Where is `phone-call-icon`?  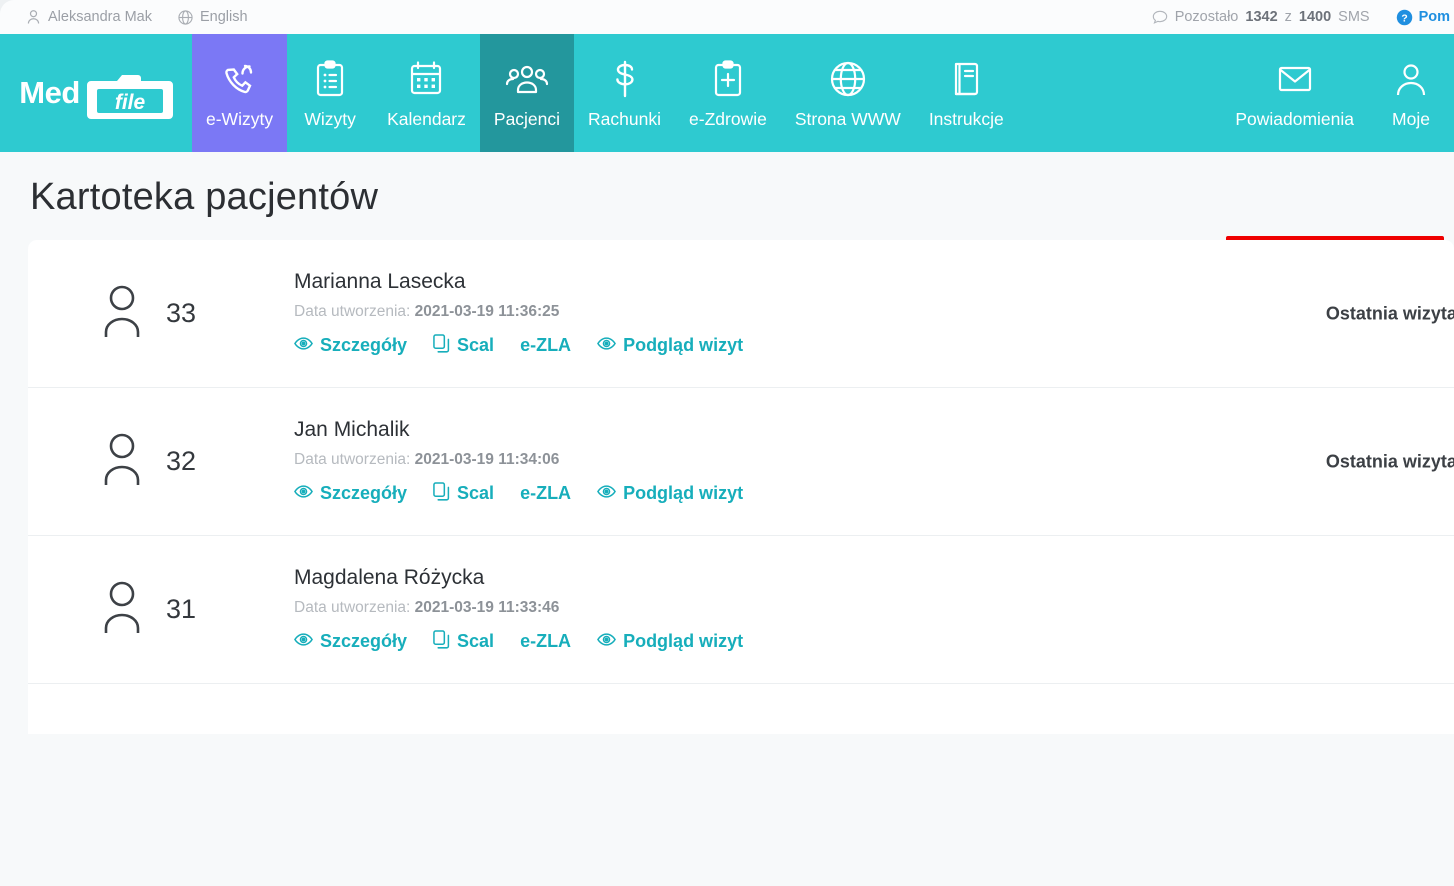 phone-call-icon is located at coordinates (240, 78).